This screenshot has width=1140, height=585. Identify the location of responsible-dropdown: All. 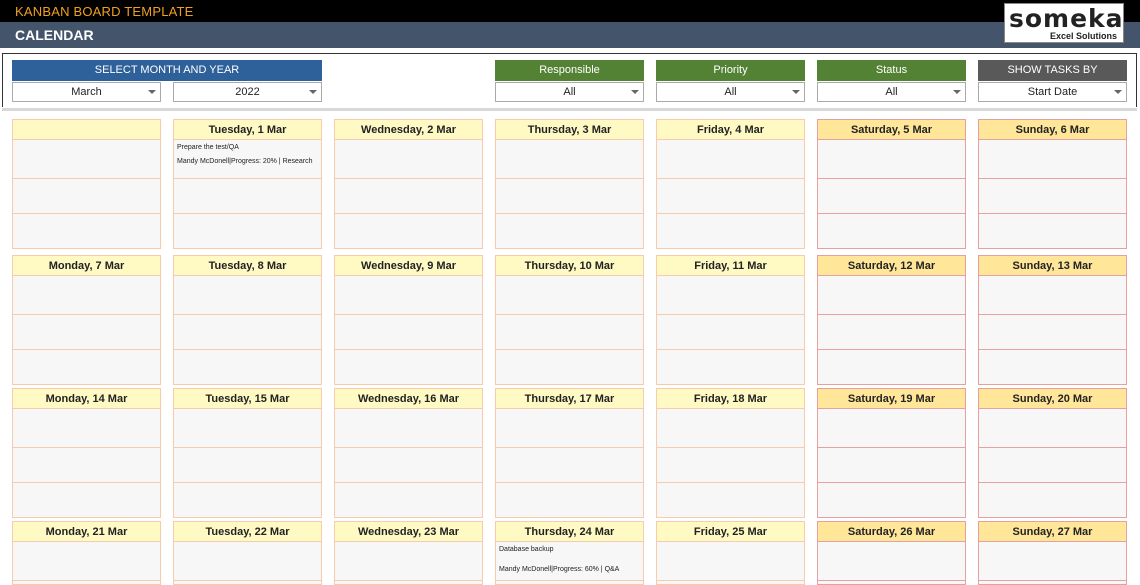
(569, 92).